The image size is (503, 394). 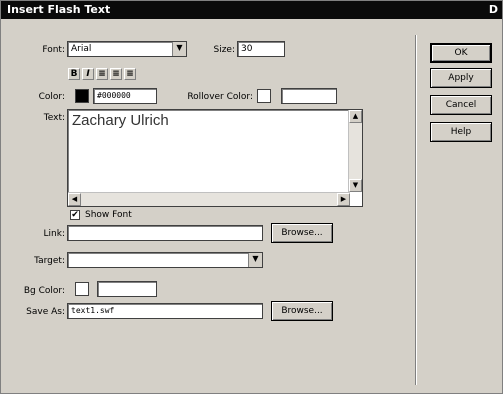 What do you see at coordinates (355, 151) in the screenshot?
I see `vertical-scrollbar: ▲ ▼` at bounding box center [355, 151].